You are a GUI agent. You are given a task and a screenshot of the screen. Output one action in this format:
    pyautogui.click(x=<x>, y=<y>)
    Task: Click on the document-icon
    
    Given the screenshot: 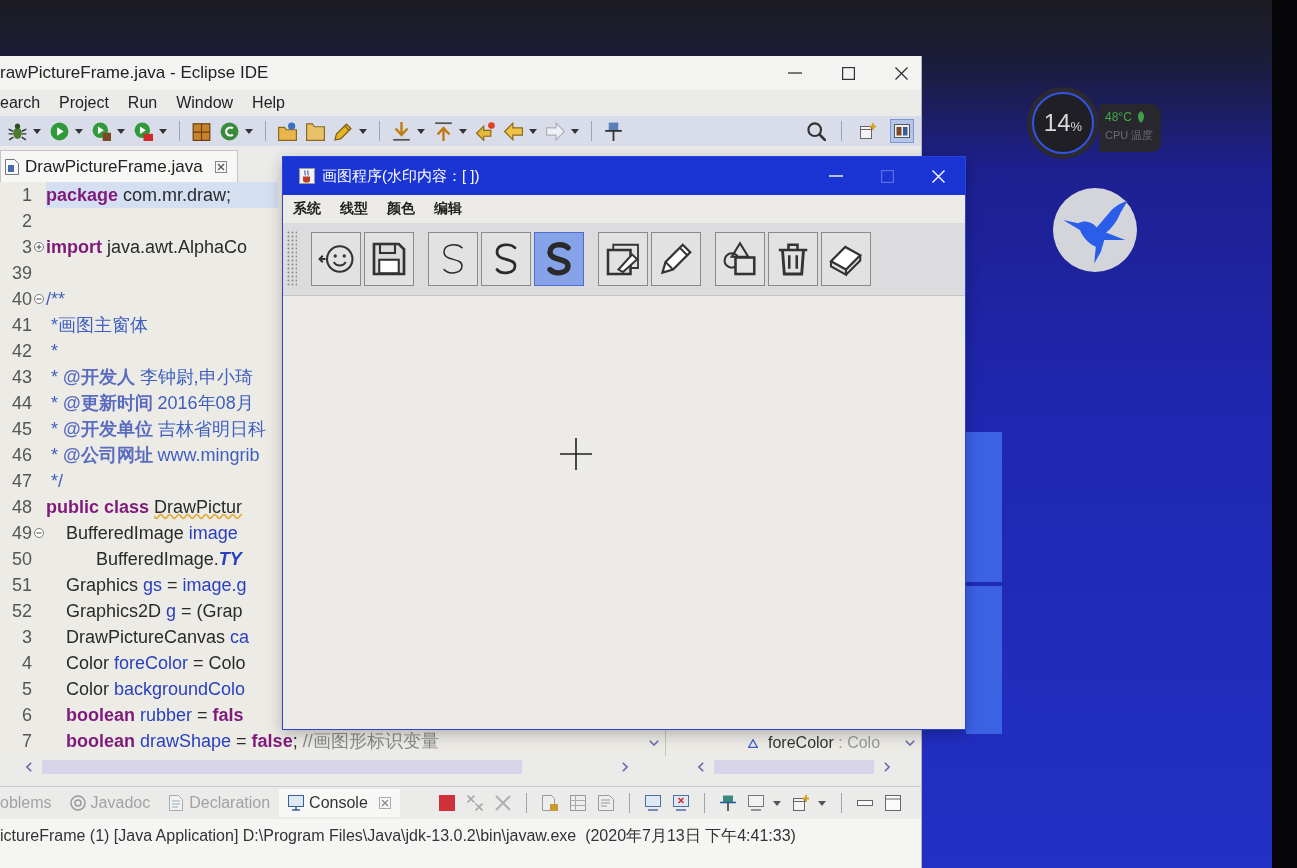 What is the action you would take?
    pyautogui.click(x=176, y=803)
    